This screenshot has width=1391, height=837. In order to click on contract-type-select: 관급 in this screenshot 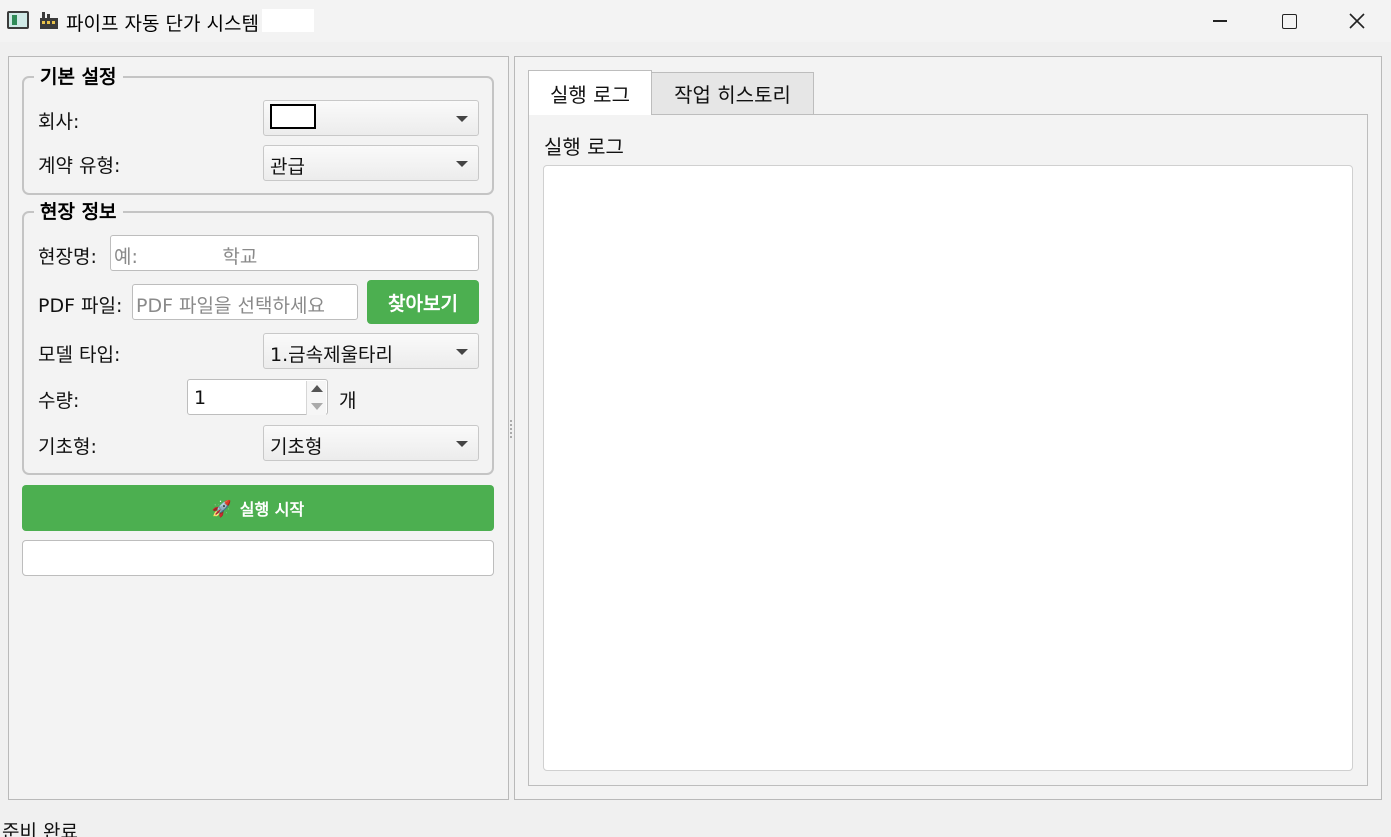, I will do `click(371, 163)`.